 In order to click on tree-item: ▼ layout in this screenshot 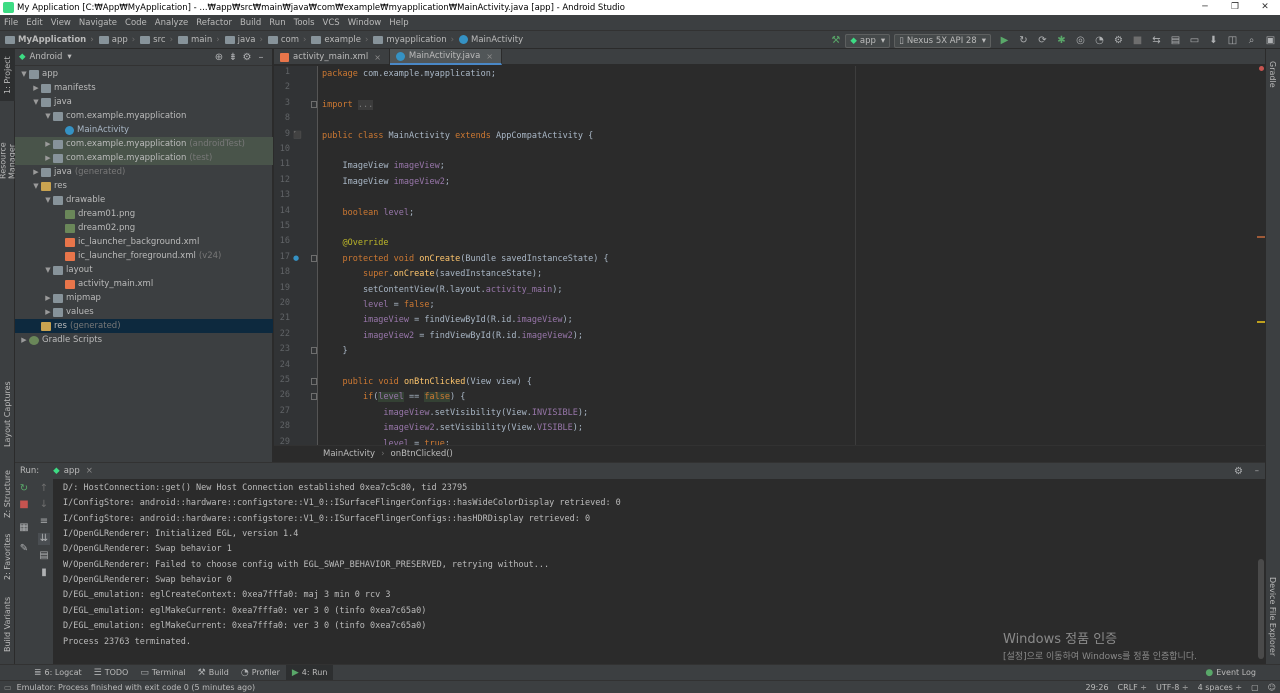, I will do `click(144, 270)`.